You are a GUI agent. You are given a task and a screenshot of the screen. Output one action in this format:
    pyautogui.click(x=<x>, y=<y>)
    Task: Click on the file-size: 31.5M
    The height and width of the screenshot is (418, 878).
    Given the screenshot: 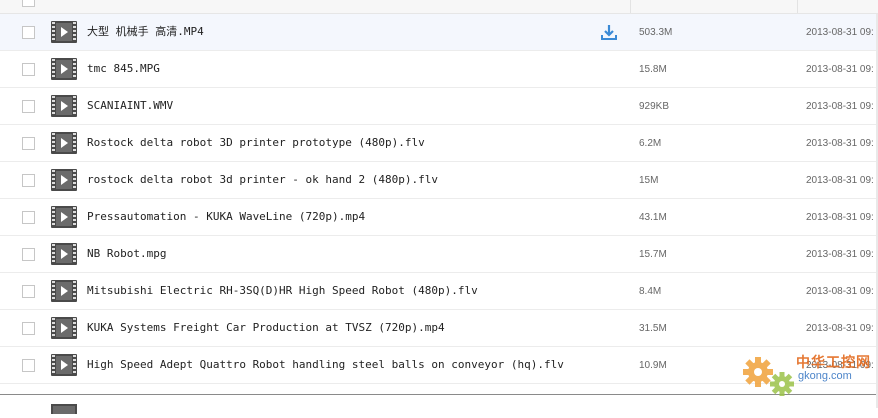 What is the action you would take?
    pyautogui.click(x=653, y=328)
    